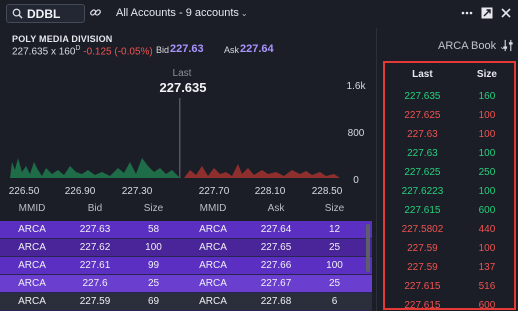 The height and width of the screenshot is (311, 518). I want to click on search-icon, so click(17, 13).